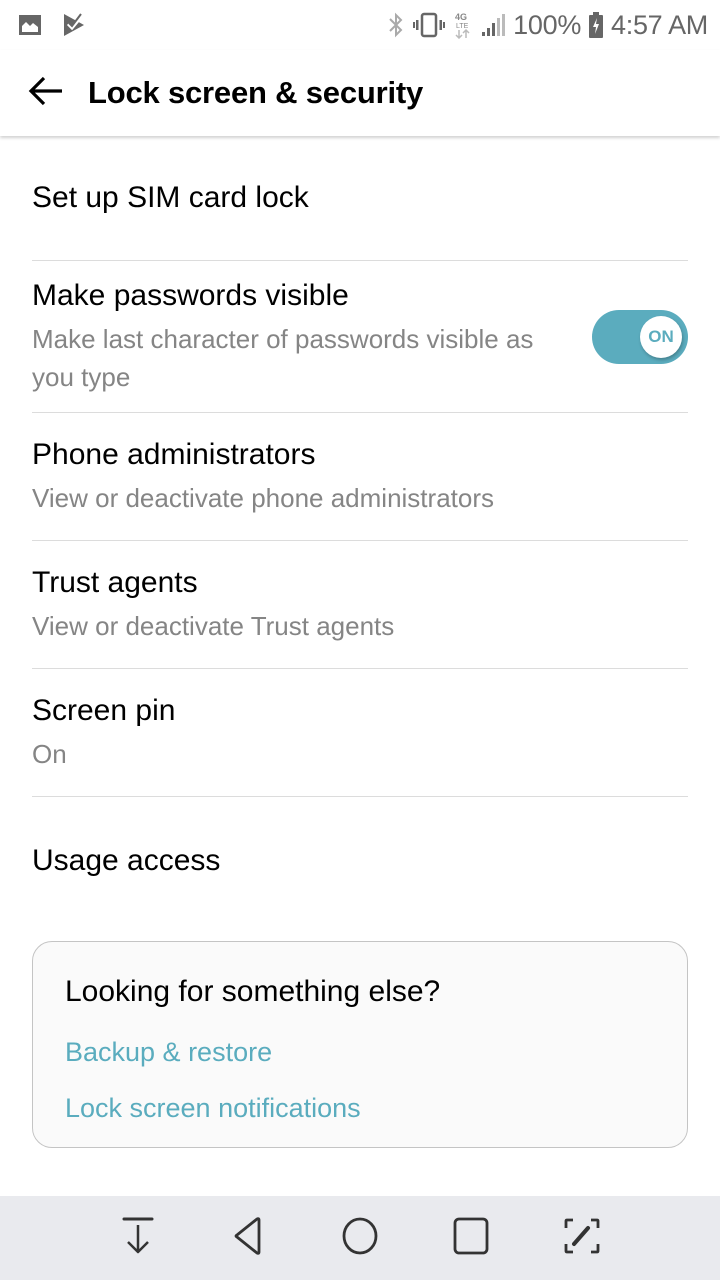  What do you see at coordinates (461, 17) in the screenshot?
I see `svg-text: 4G` at bounding box center [461, 17].